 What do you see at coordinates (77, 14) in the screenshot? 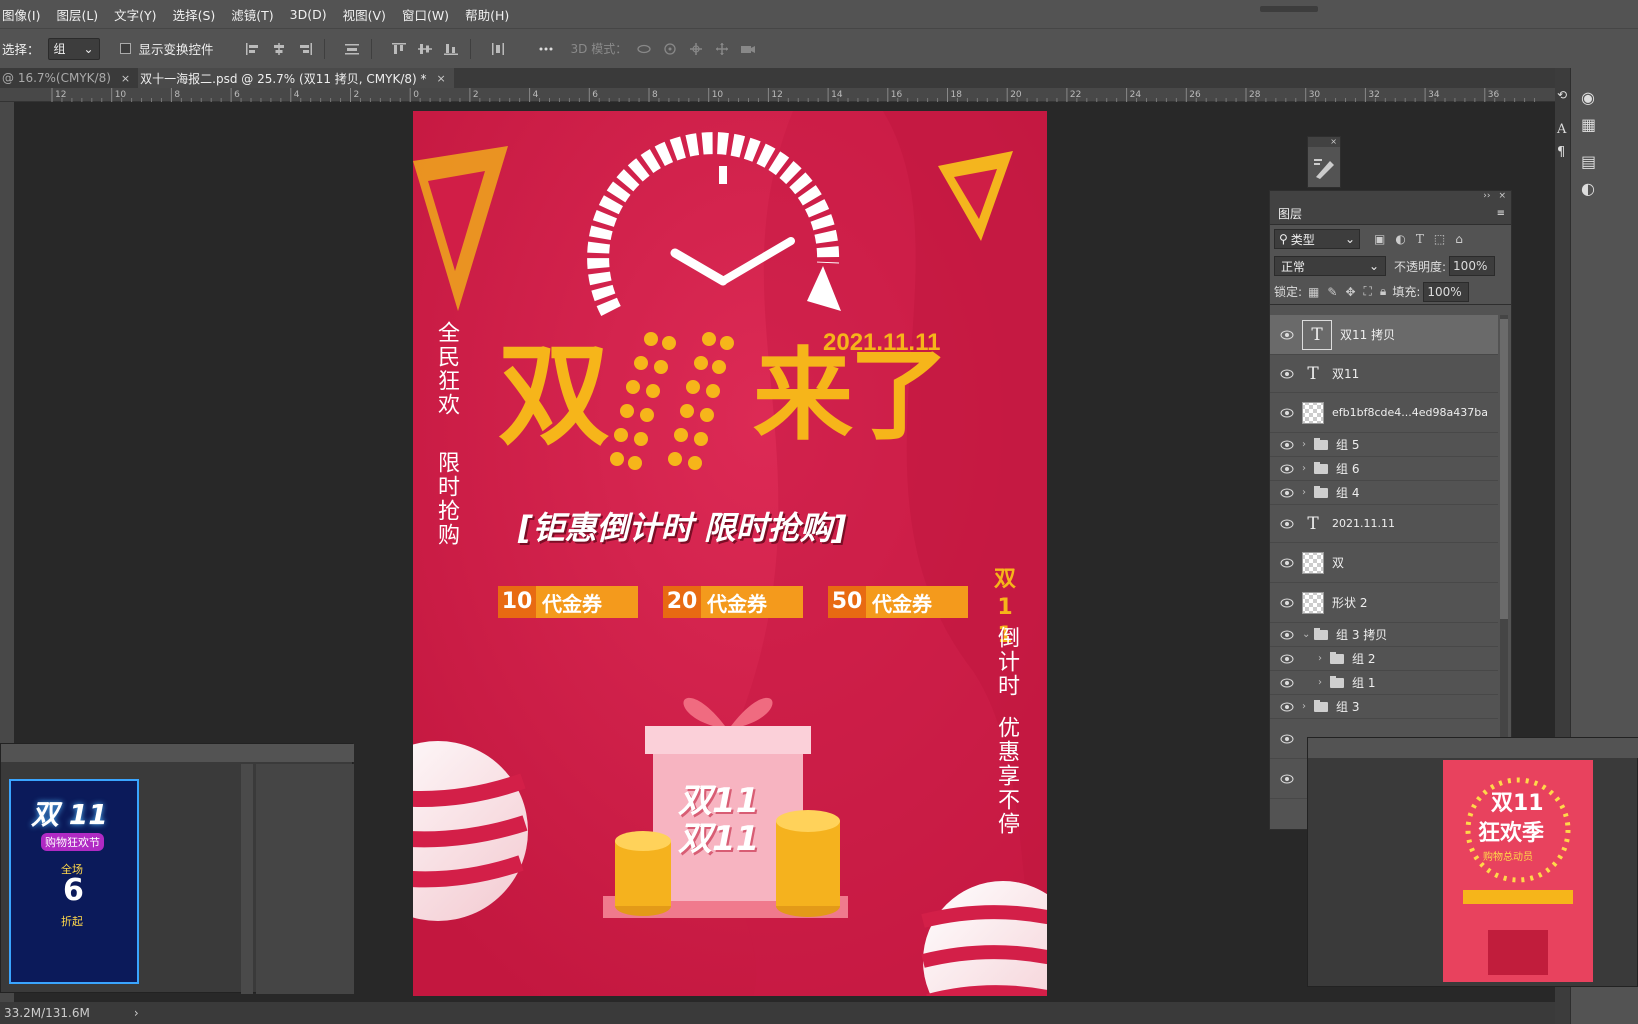
I see `menu-layer: 图层(L)` at bounding box center [77, 14].